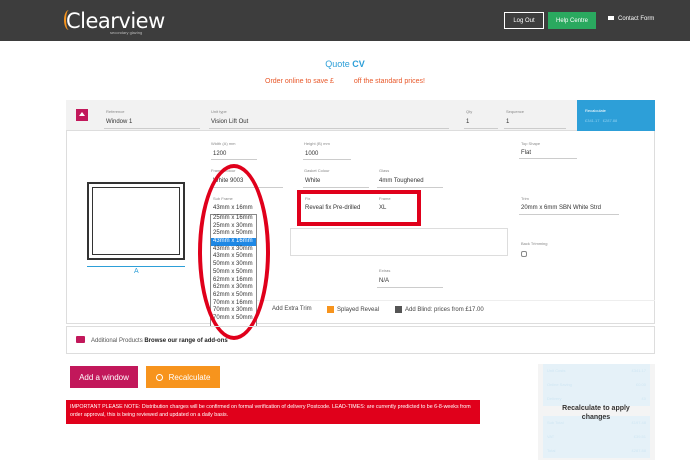 This screenshot has height=460, width=690. What do you see at coordinates (312, 181) in the screenshot?
I see `gasket-colour-select: White` at bounding box center [312, 181].